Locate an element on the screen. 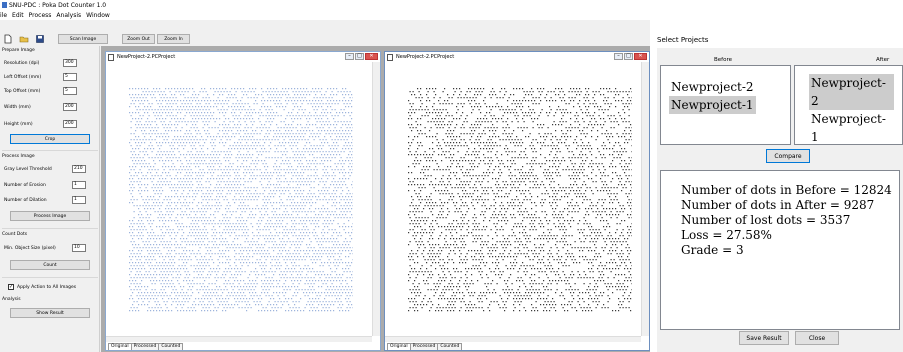 The image size is (903, 352). analysis-section-title: Analysis is located at coordinates (11, 299).